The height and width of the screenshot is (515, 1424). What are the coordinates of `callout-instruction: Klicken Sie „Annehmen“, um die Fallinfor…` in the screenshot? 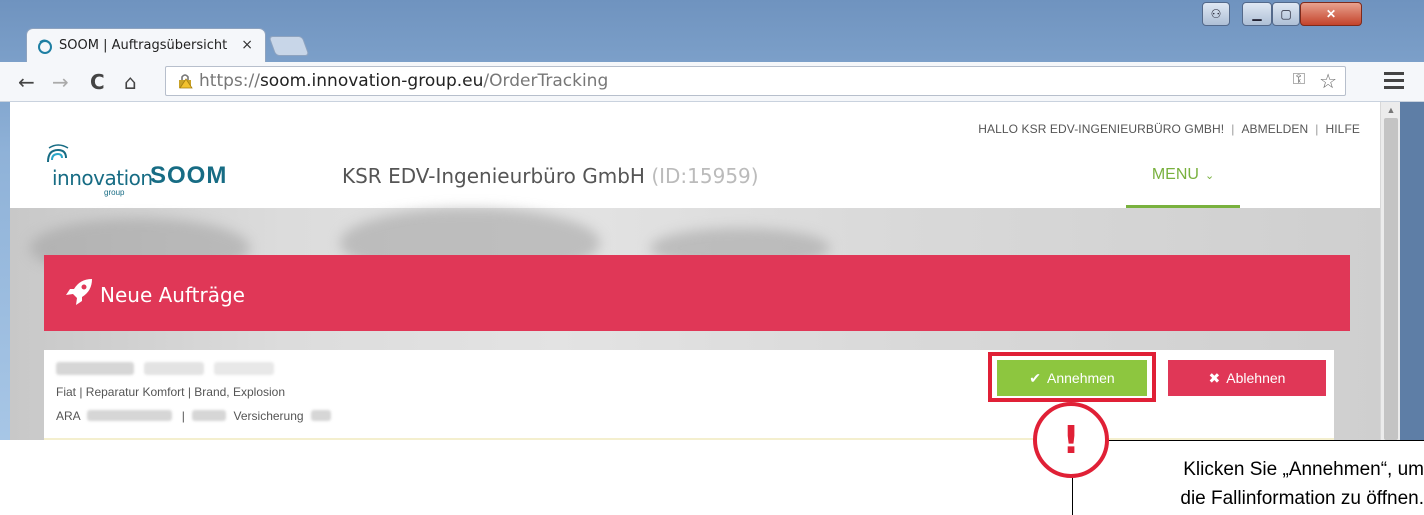 It's located at (1256, 484).